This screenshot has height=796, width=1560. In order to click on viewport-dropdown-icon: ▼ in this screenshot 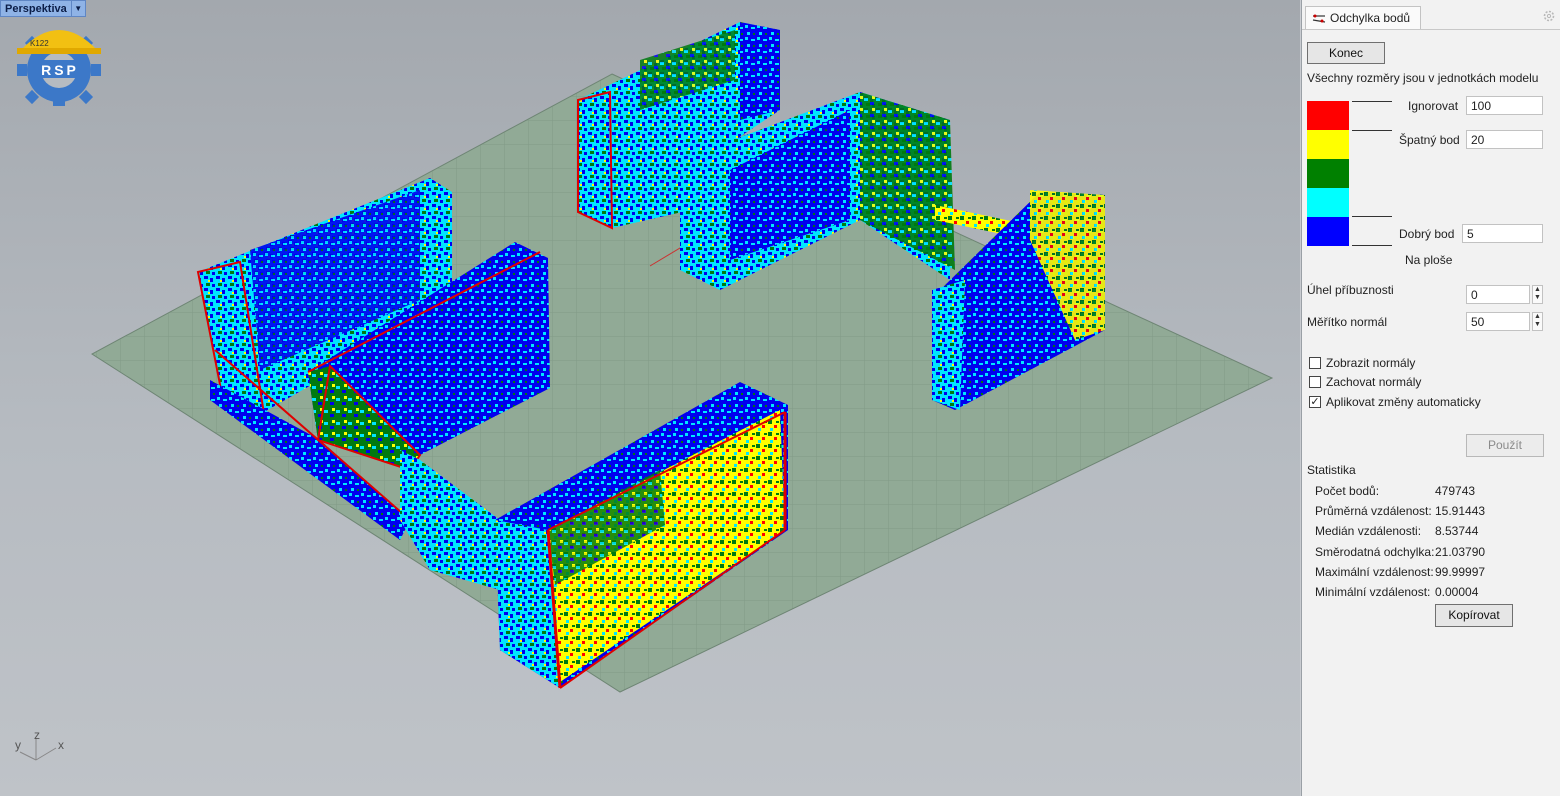, I will do `click(78, 8)`.